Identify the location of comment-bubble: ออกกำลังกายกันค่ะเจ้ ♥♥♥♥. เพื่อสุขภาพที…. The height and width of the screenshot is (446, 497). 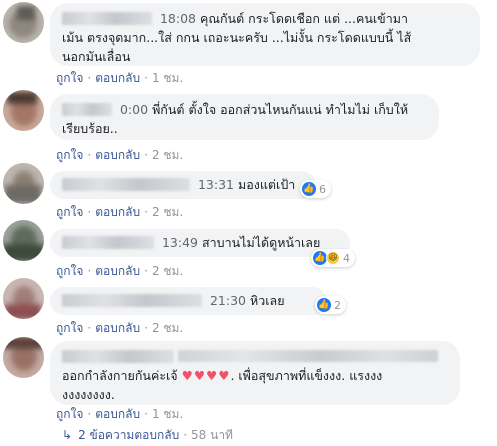
(255, 373).